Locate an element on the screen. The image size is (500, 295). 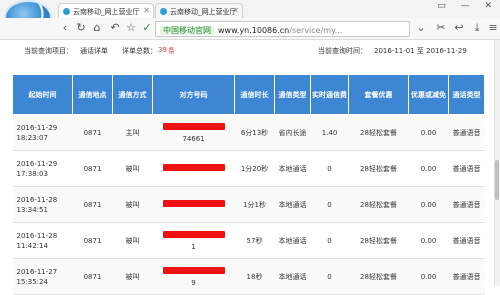
column-header: 套餐优惠 is located at coordinates (378, 94).